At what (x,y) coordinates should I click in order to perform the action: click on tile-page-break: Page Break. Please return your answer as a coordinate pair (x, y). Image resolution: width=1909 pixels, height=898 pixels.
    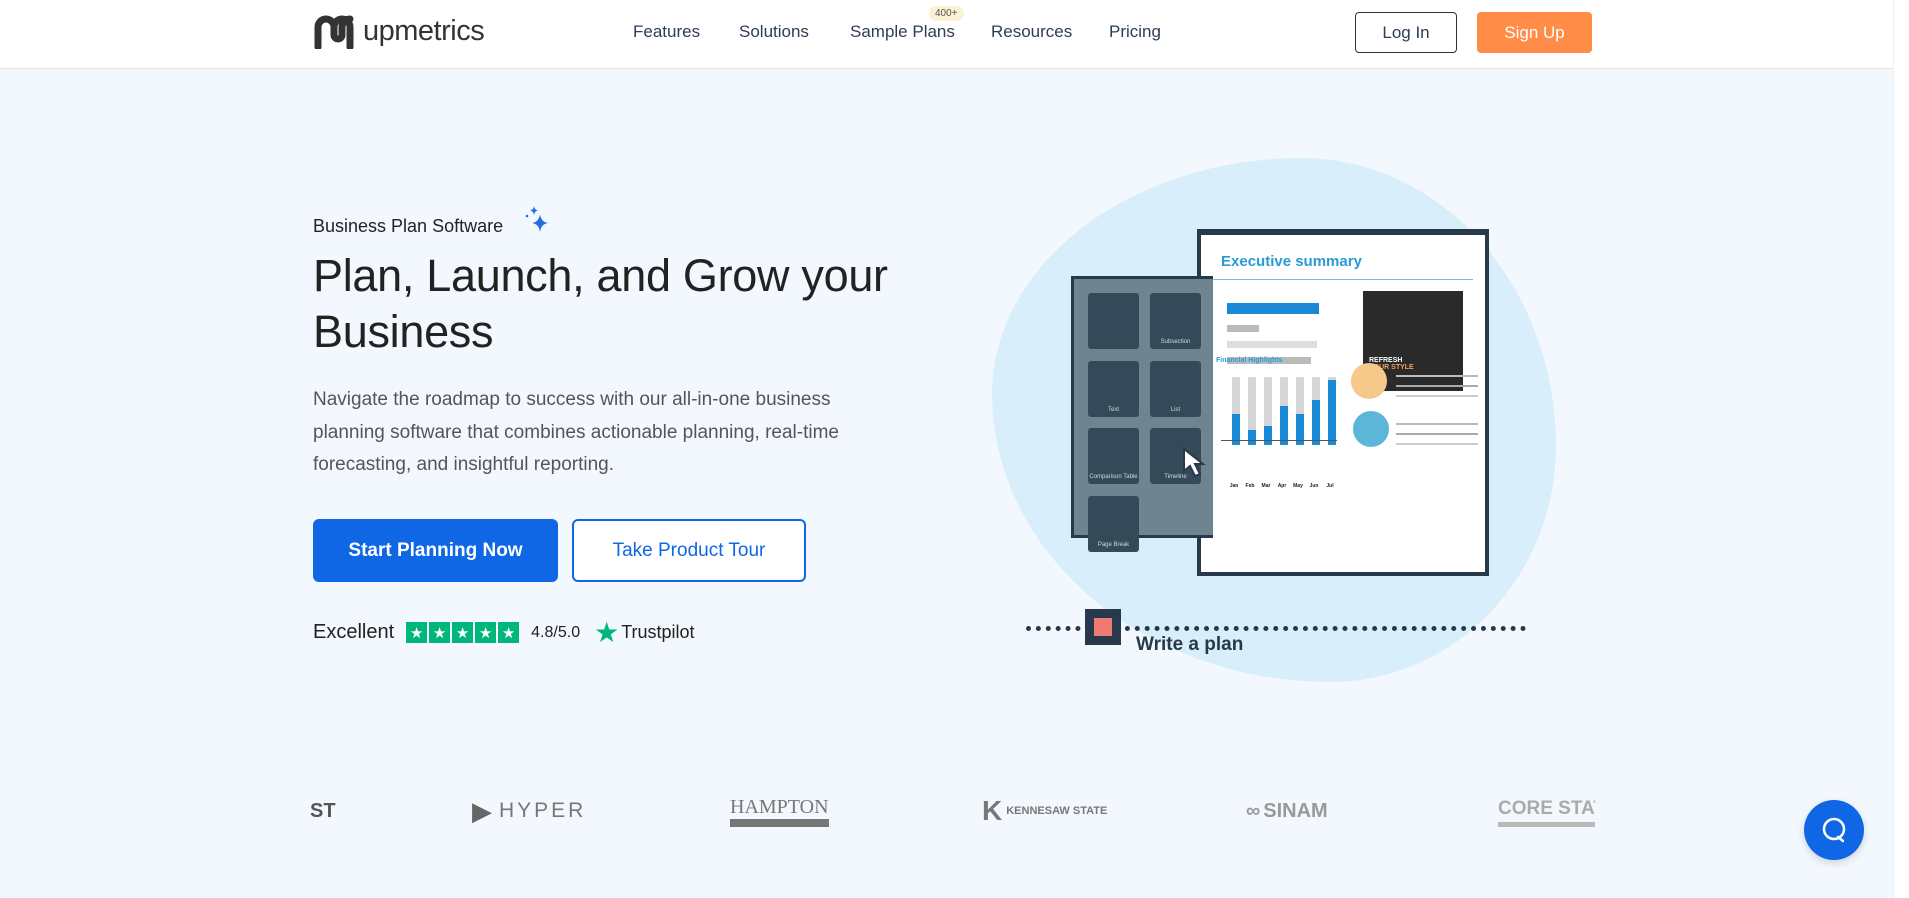
    Looking at the image, I should click on (1113, 524).